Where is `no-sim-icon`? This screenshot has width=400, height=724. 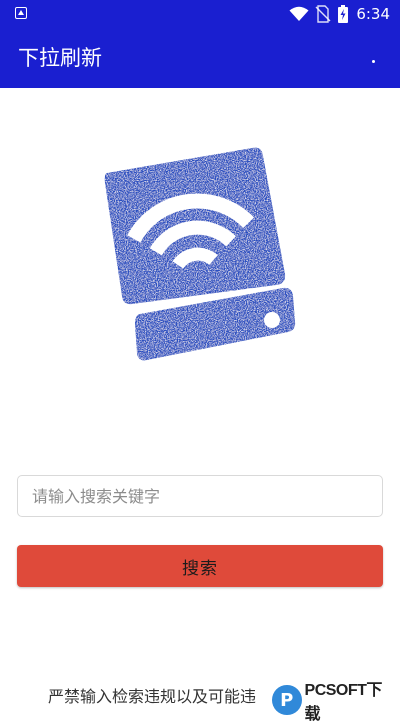
no-sim-icon is located at coordinates (323, 14).